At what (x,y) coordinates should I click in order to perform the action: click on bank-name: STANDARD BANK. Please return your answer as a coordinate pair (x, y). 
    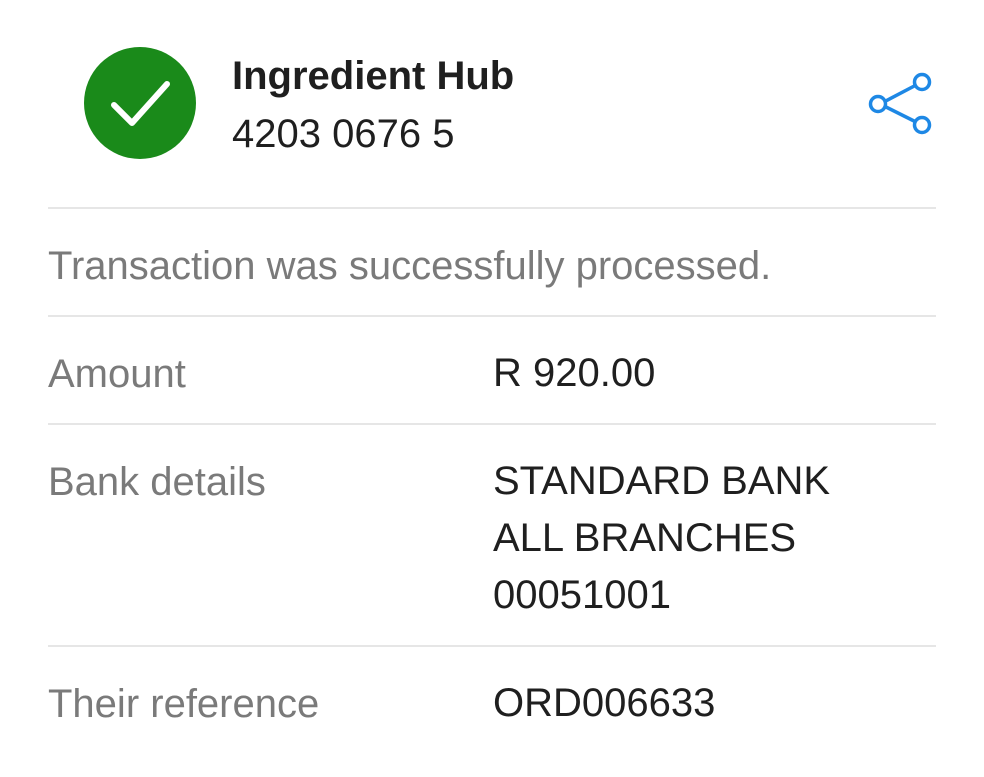
    Looking at the image, I should click on (662, 481).